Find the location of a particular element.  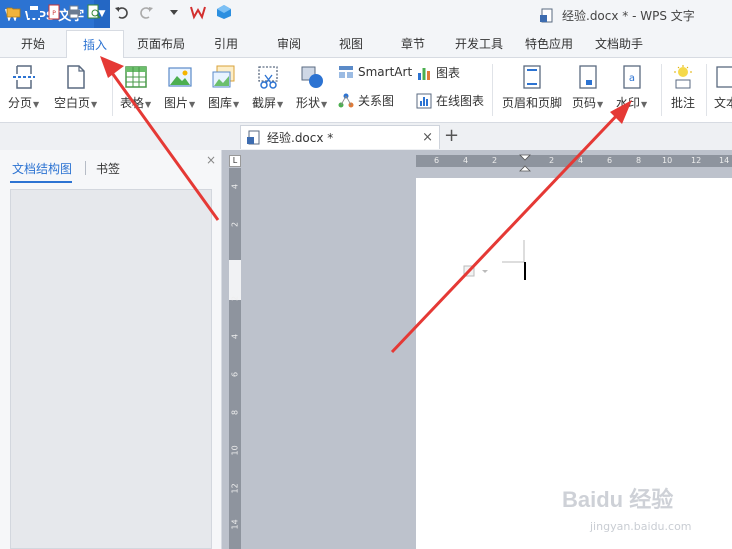

shape-button: 形状▼ is located at coordinates (311, 87).